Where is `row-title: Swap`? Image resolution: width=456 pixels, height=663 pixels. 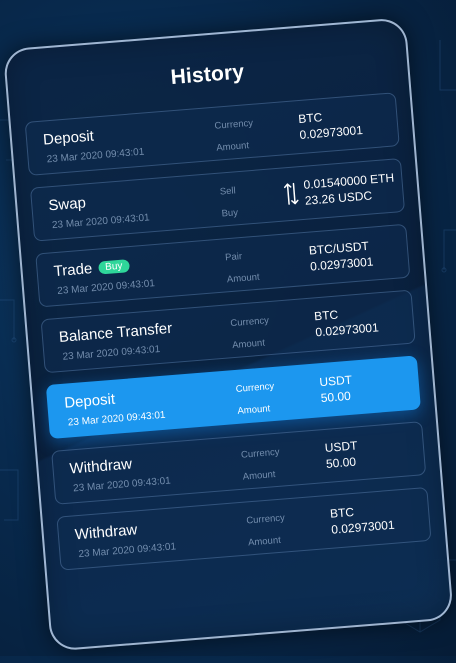
row-title: Swap is located at coordinates (67, 204).